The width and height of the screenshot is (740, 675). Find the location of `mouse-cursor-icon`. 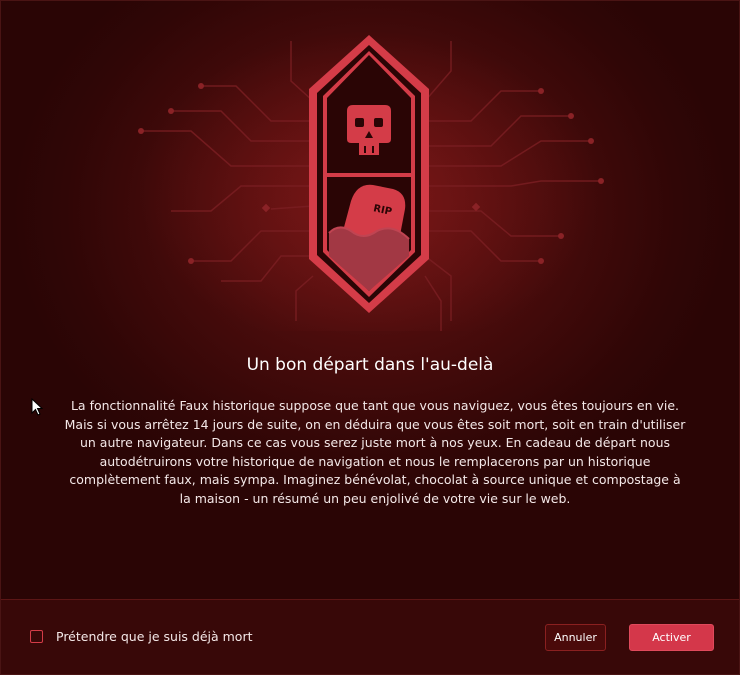

mouse-cursor-icon is located at coordinates (37, 407).